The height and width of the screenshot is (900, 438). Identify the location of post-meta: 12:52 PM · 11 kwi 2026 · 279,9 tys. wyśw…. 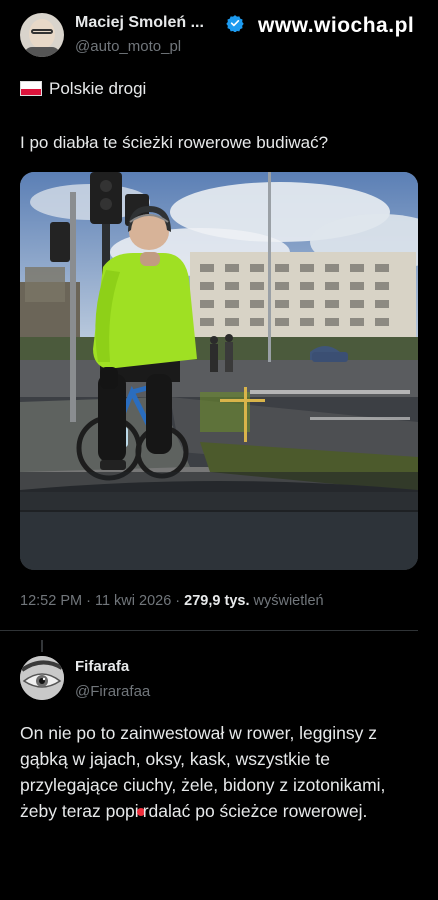
(172, 601).